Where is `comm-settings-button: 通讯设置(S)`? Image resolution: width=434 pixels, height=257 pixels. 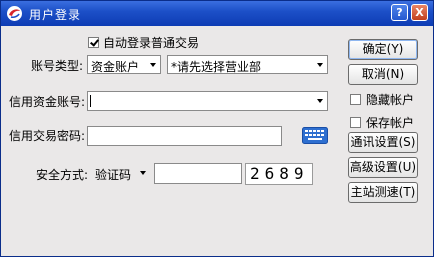 comm-settings-button: 通讯设置(S) is located at coordinates (383, 142).